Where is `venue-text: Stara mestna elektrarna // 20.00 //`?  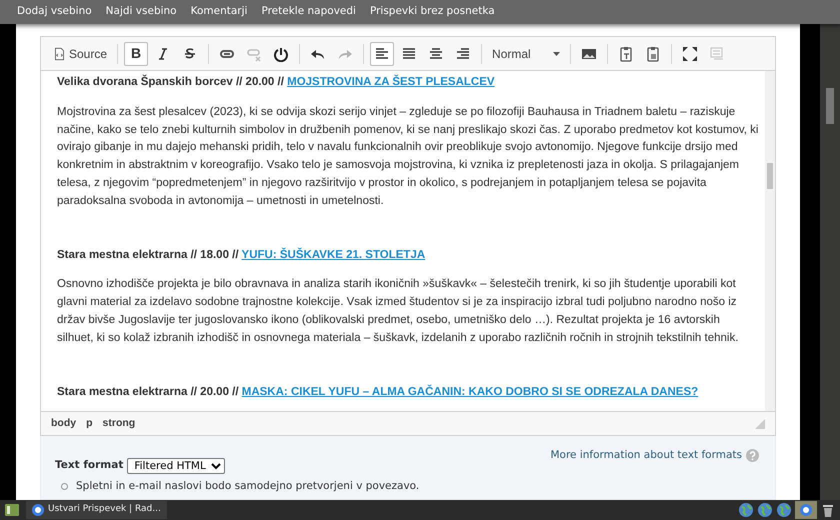
venue-text: Stara mestna elektrarna // 20.00 // is located at coordinates (148, 392).